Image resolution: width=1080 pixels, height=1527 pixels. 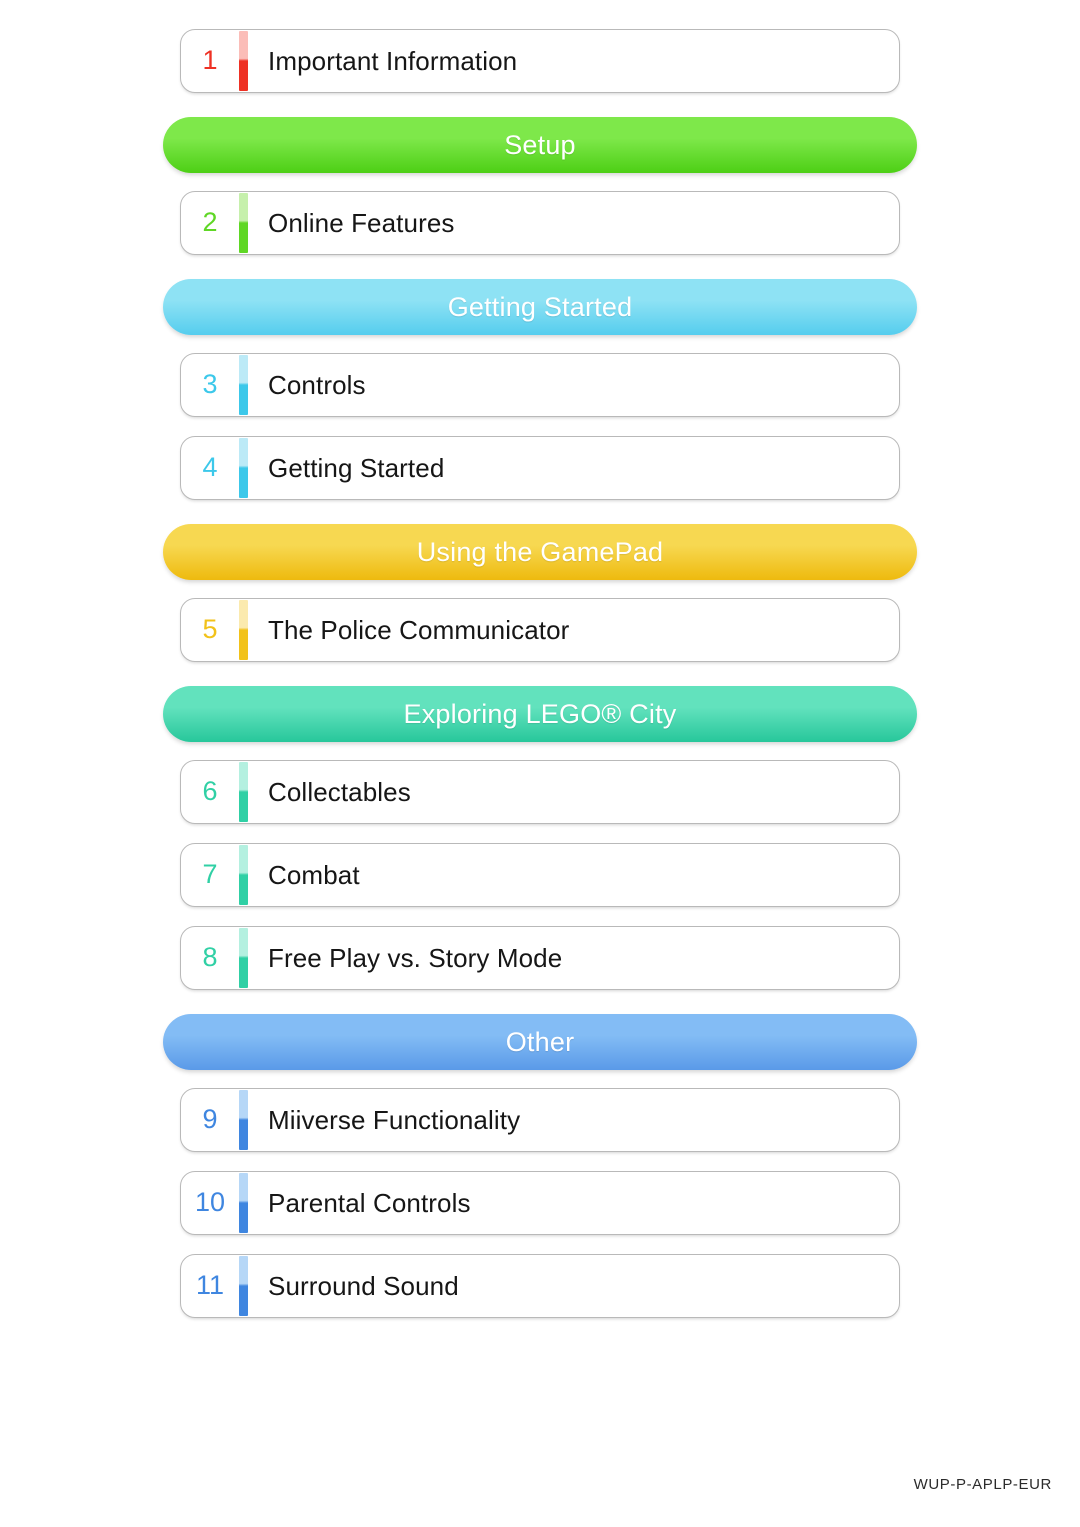 I want to click on toc-entry-3: 3 Controls, so click(x=540, y=385).